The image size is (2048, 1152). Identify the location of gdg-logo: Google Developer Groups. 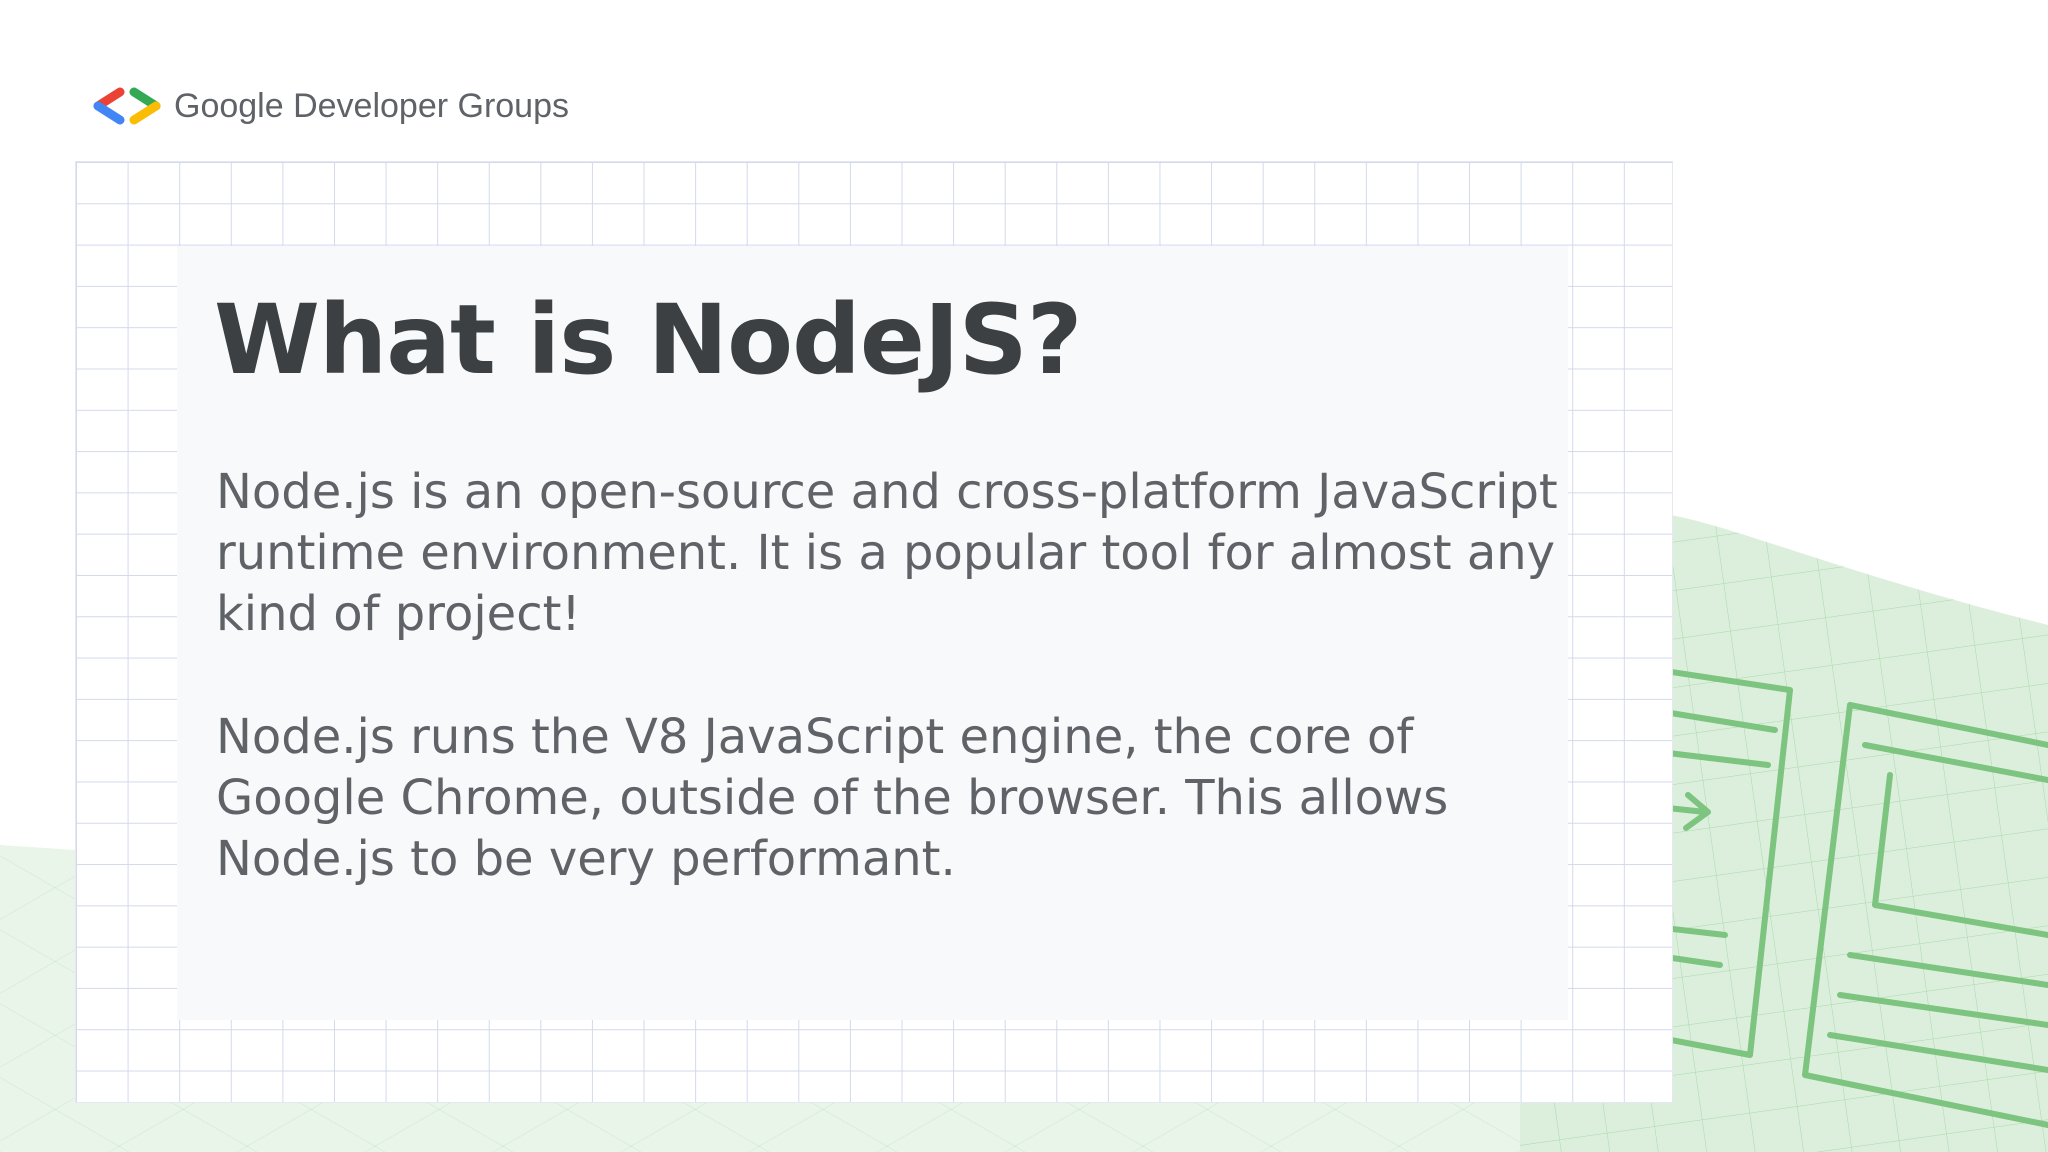
(329, 106).